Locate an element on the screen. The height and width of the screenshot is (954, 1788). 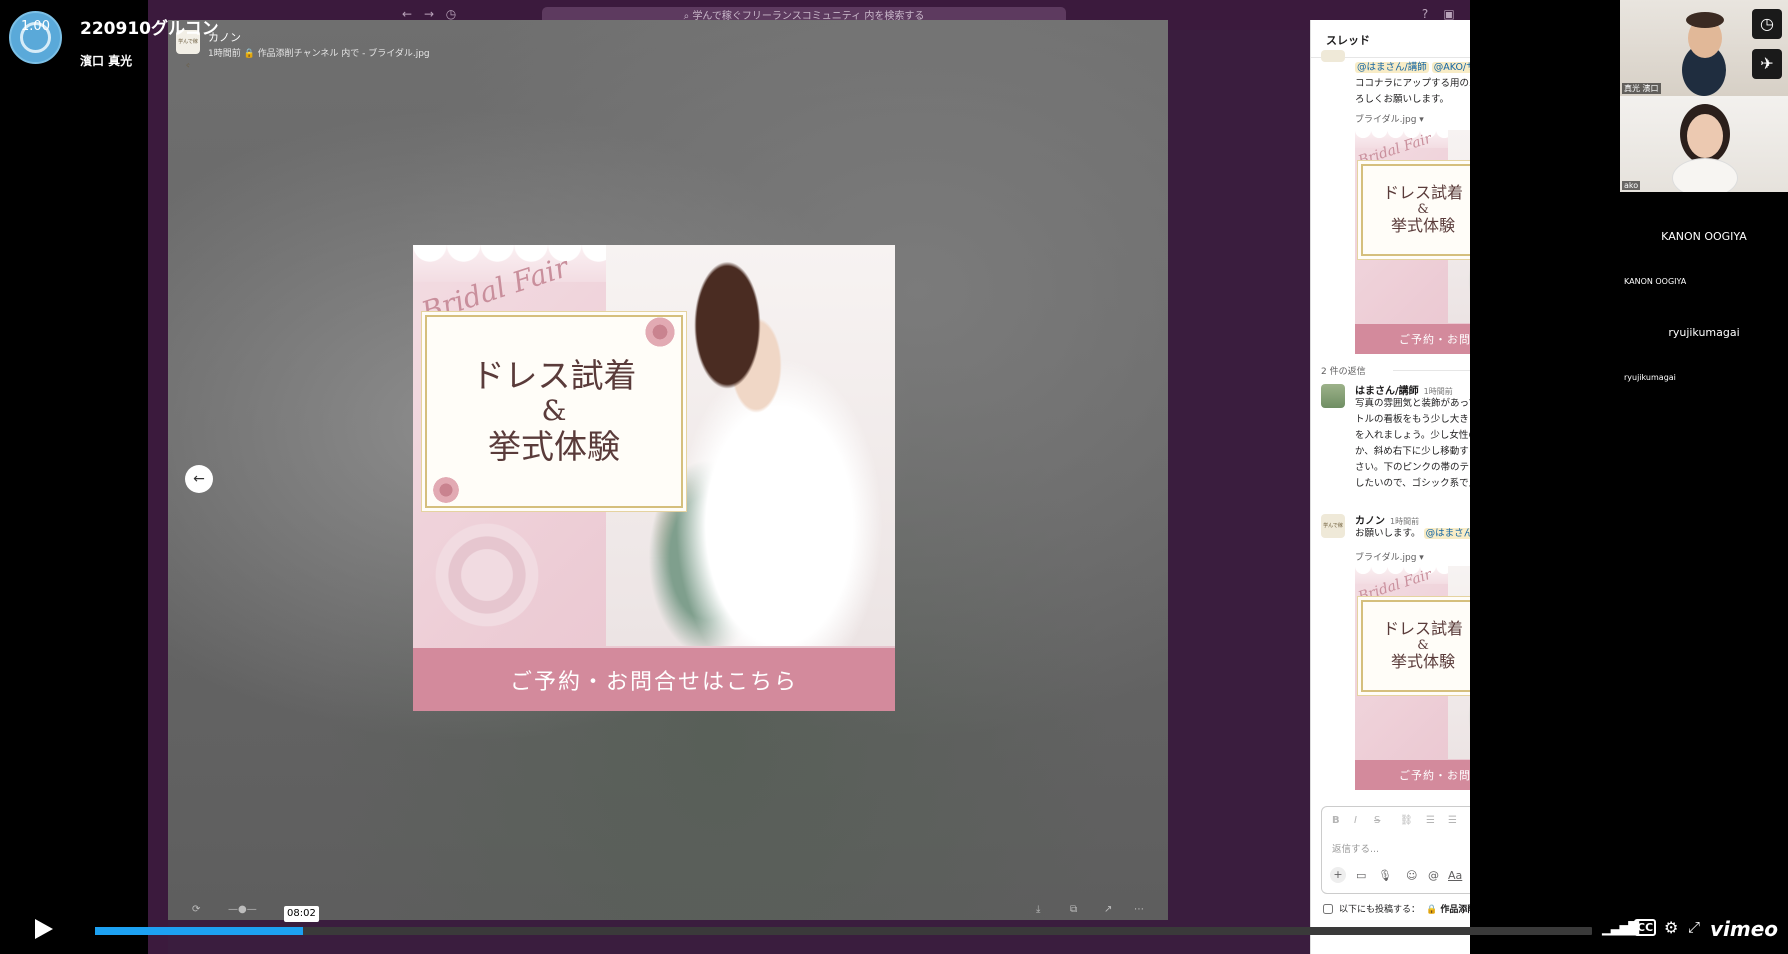
participant-name: KANON OOGIYA is located at coordinates (1655, 281).